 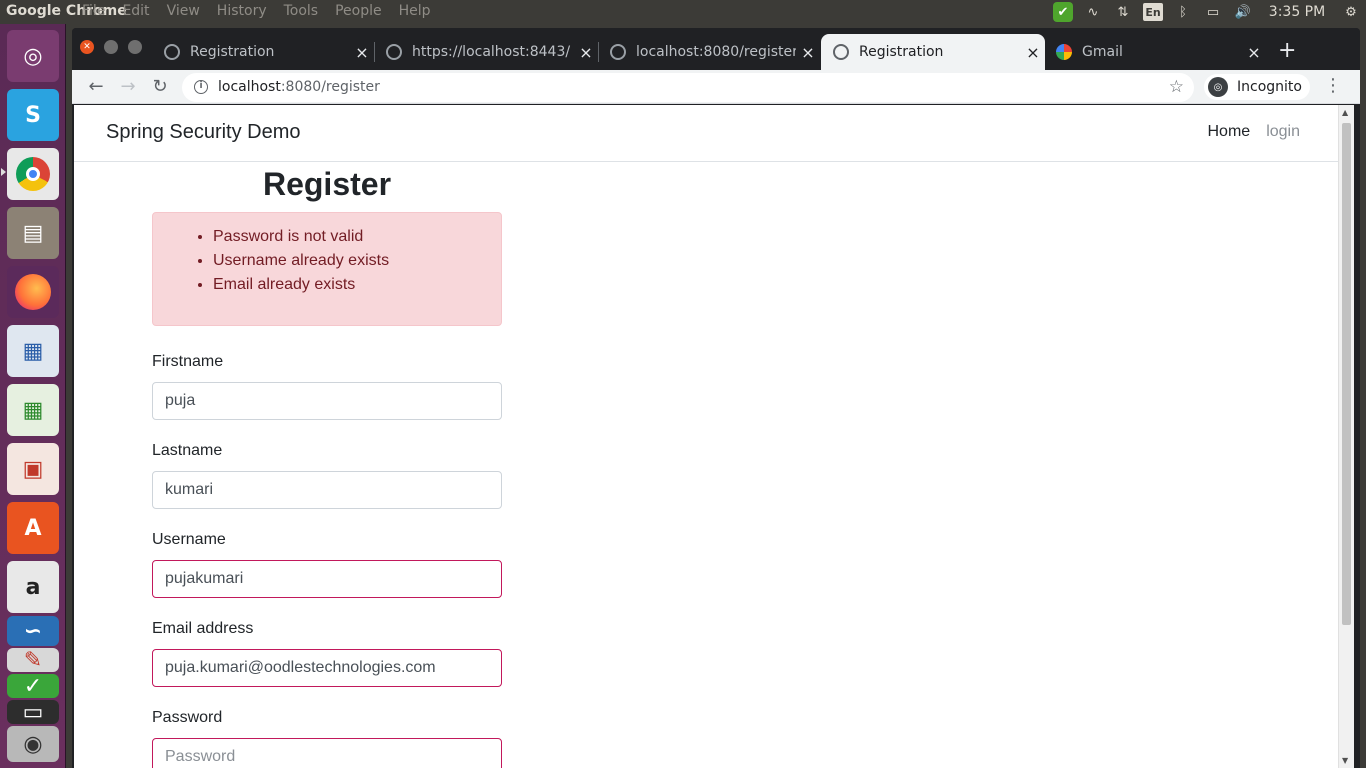 What do you see at coordinates (1254, 132) in the screenshot?
I see `nav-links: Home login` at bounding box center [1254, 132].